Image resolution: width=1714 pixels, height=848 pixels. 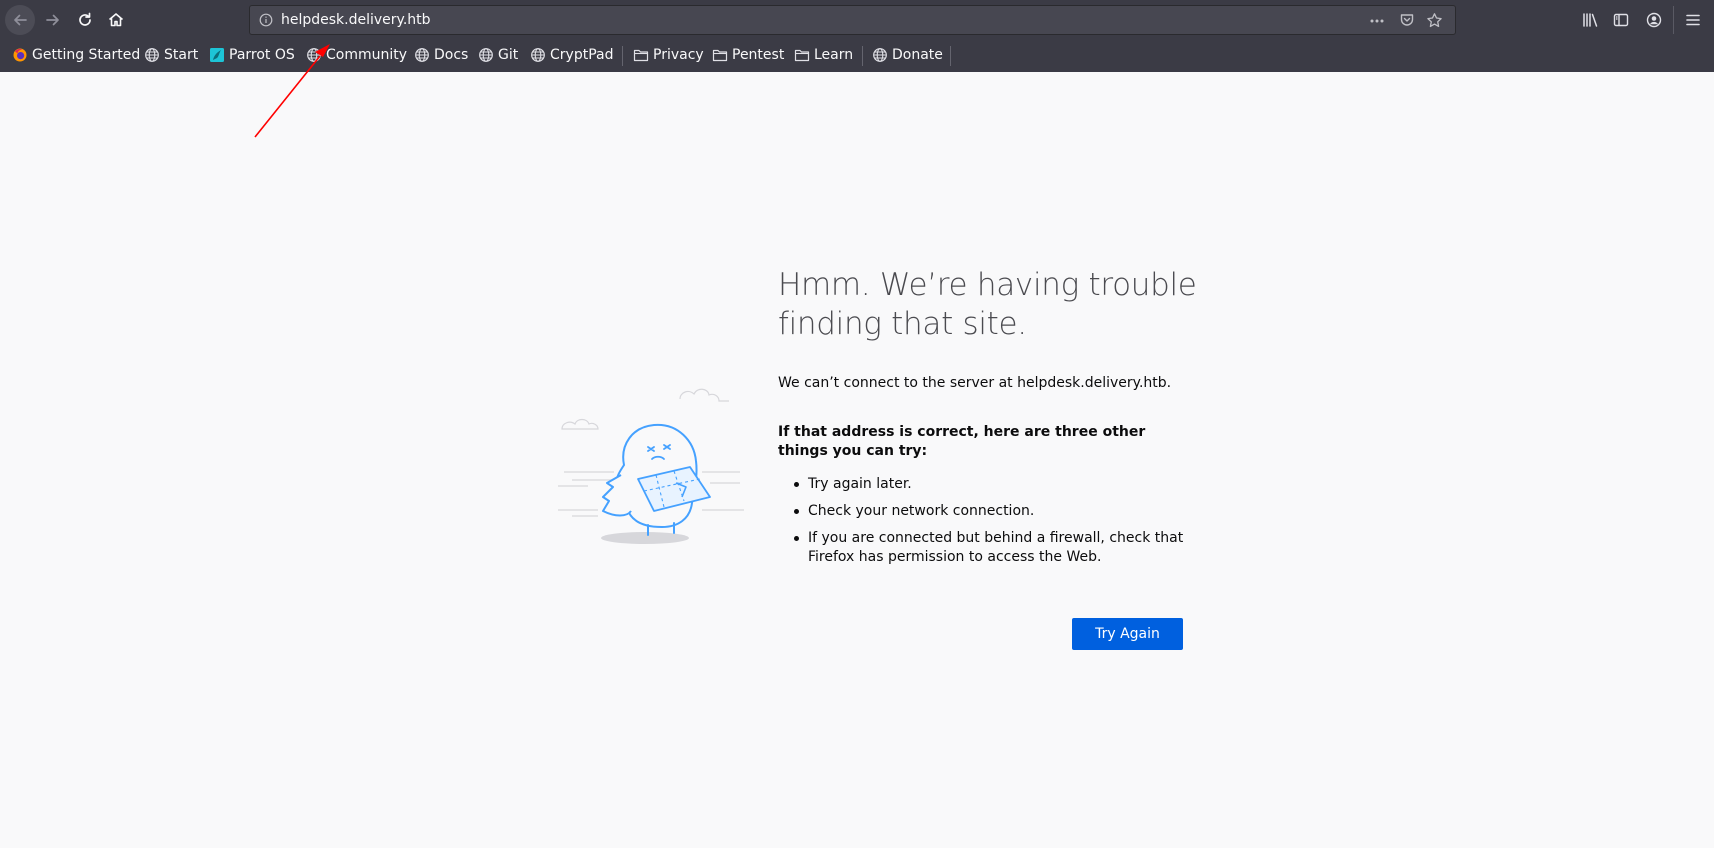 What do you see at coordinates (678, 55) in the screenshot?
I see `bookmark-label: Privacy` at bounding box center [678, 55].